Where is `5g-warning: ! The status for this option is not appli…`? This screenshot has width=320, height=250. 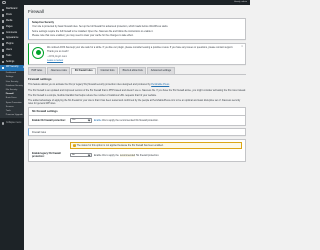
5g-warning: ! The status for this option is not appli… is located at coordinates (156, 145).